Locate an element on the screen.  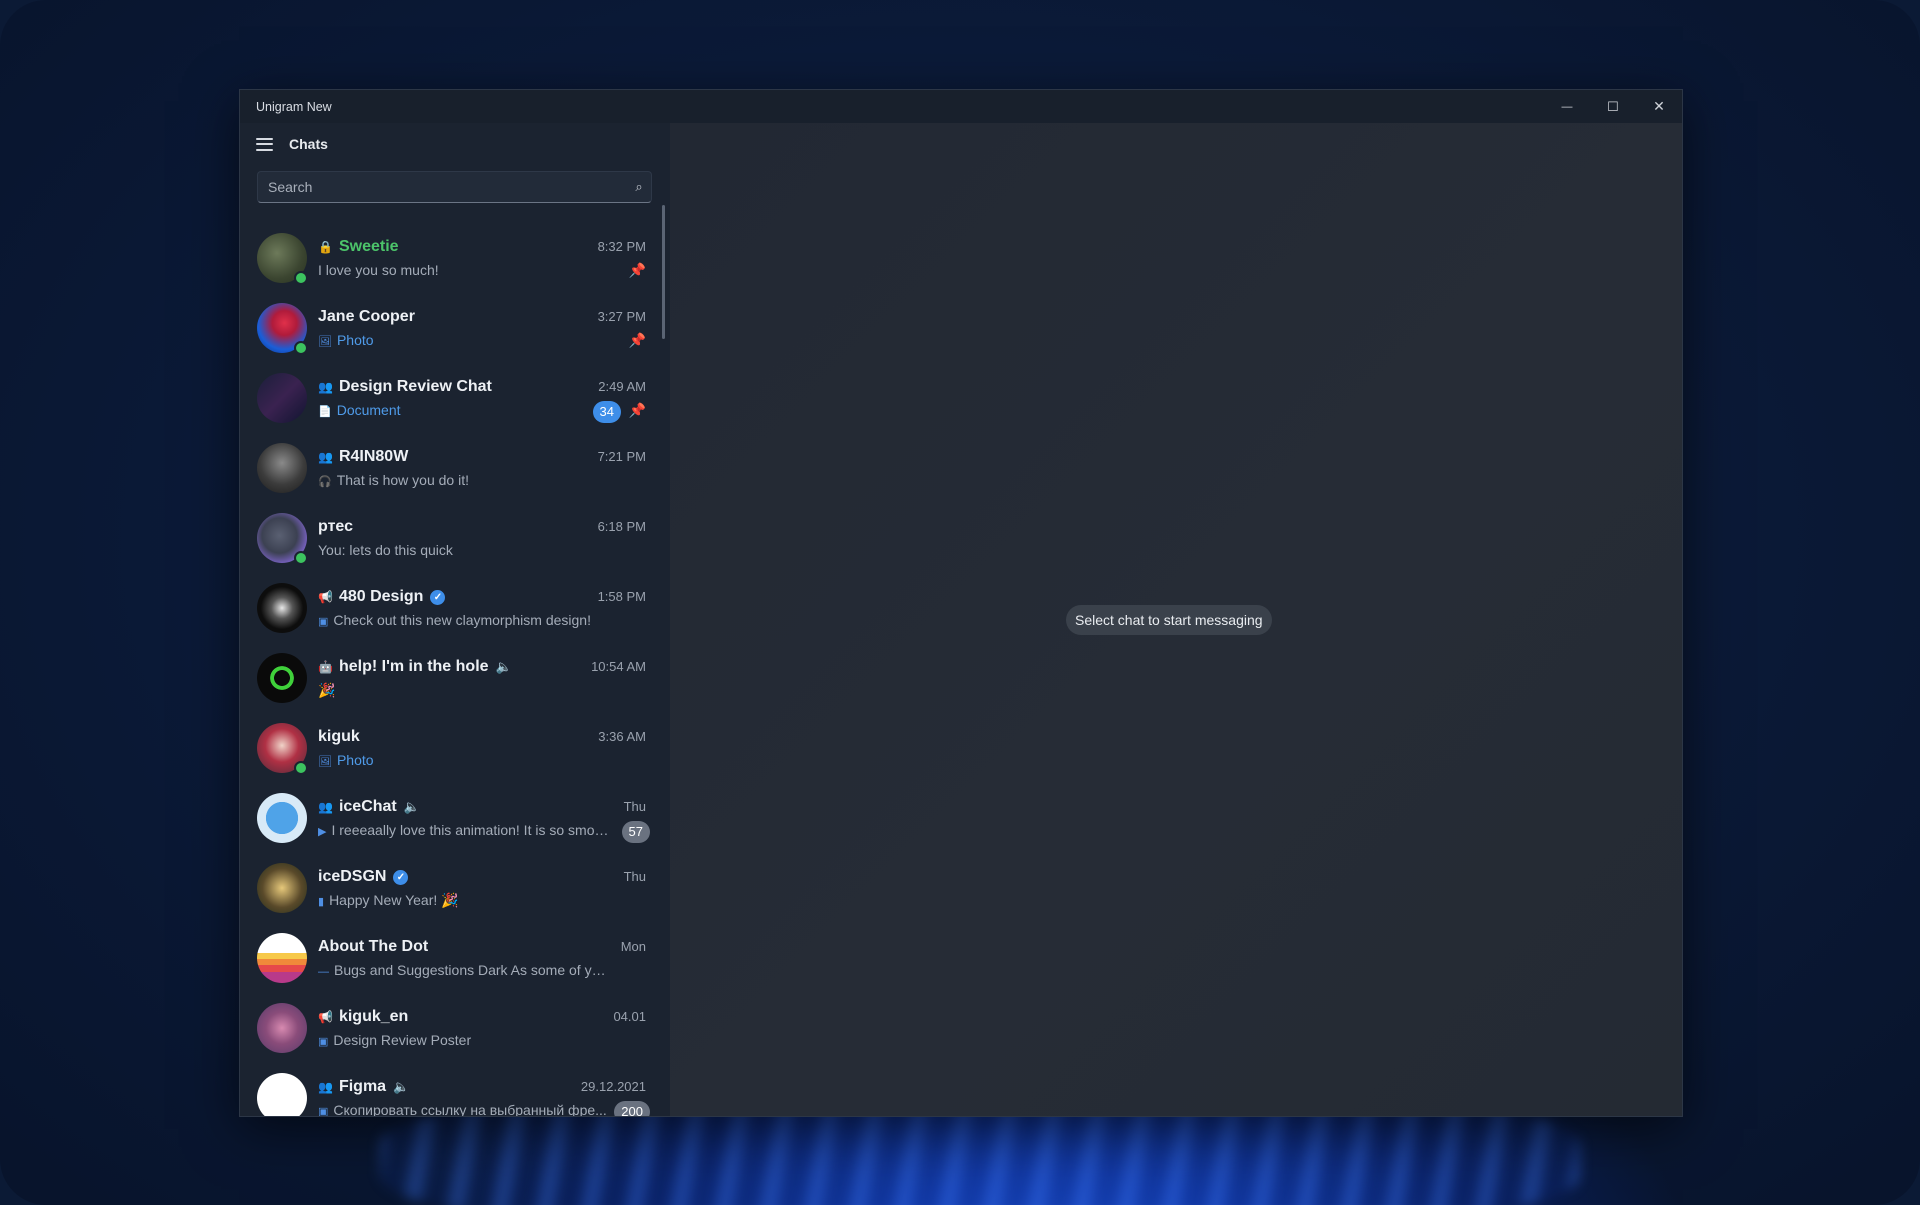
headphones-icon: 🎧 is located at coordinates (325, 482).